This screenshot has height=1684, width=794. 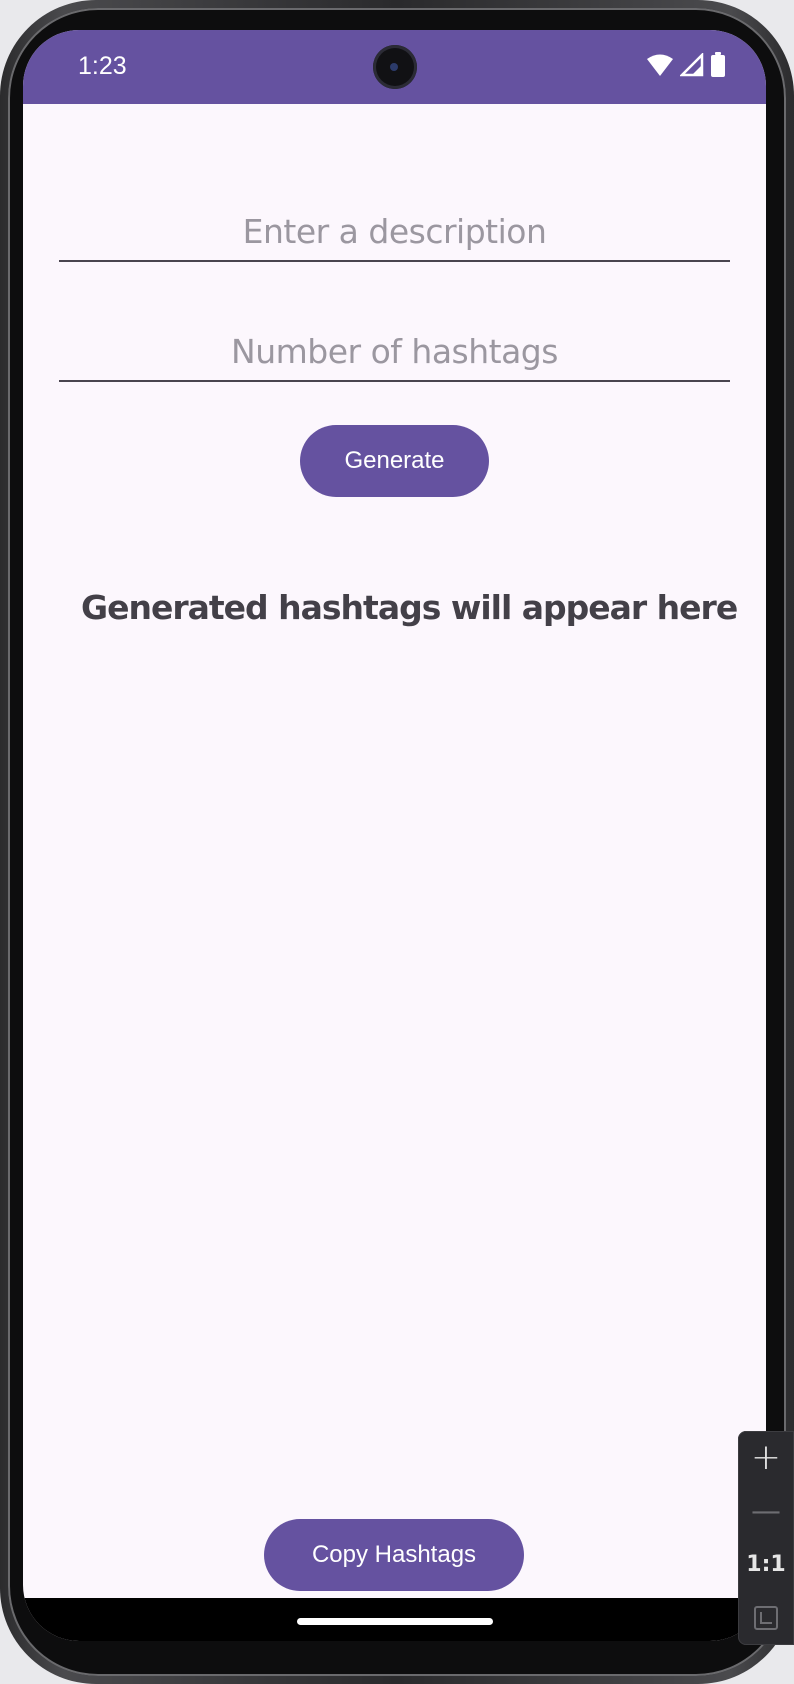 I want to click on front-camera, so click(x=395, y=67).